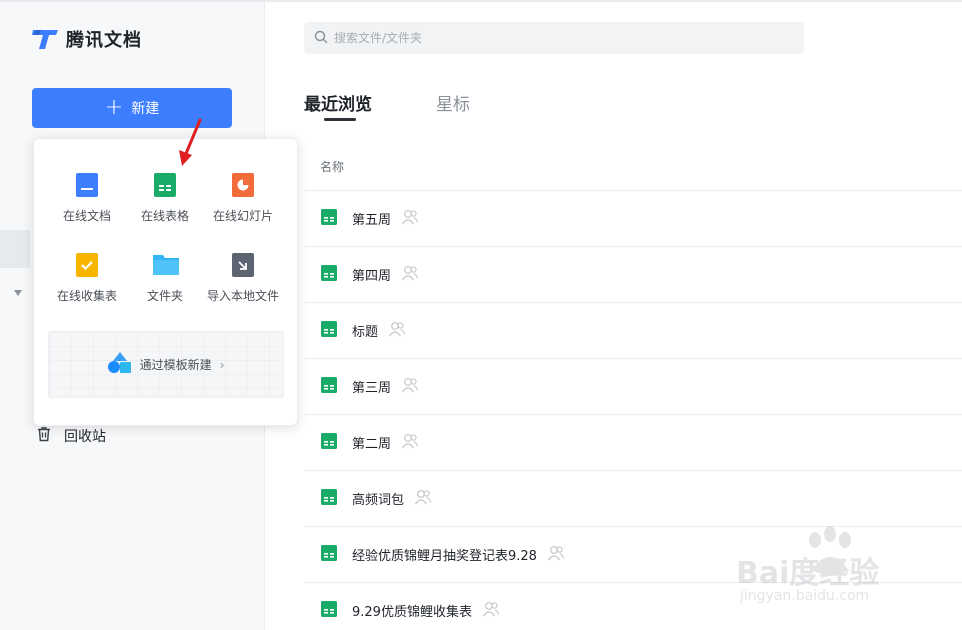 This screenshot has width=962, height=630. Describe the element at coordinates (222, 364) in the screenshot. I see `chevron-right-icon: ›` at that location.